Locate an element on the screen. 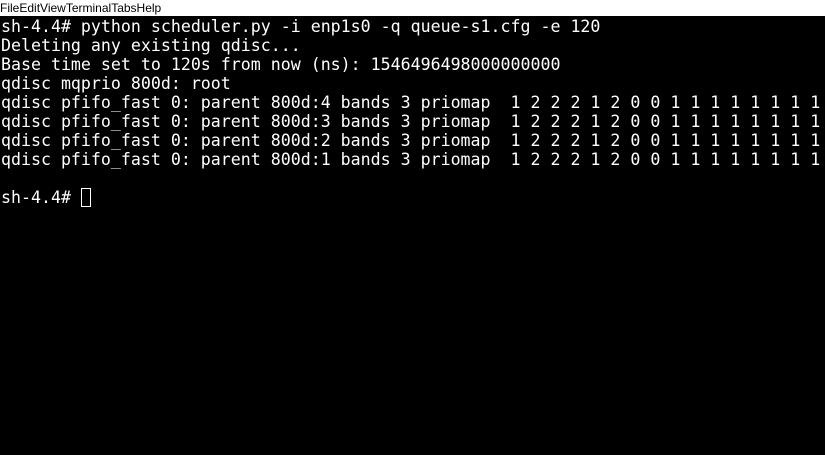 Image resolution: width=825 pixels, height=455 pixels. shell-prompt: sh-4.4# is located at coordinates (41, 197).